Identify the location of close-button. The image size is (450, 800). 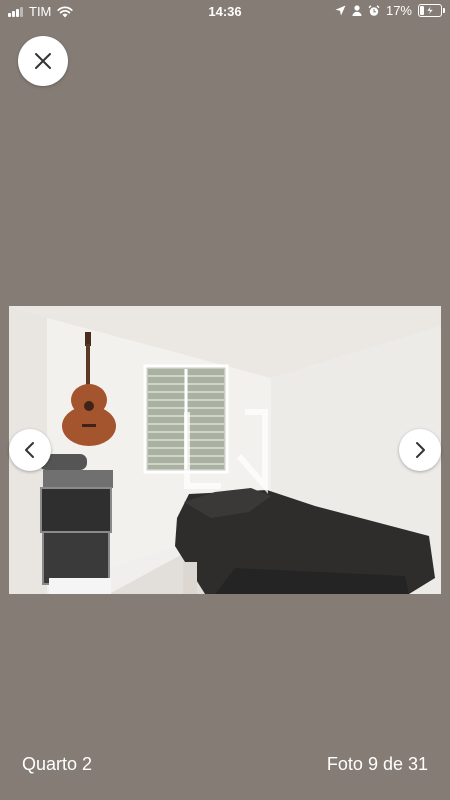
(43, 61).